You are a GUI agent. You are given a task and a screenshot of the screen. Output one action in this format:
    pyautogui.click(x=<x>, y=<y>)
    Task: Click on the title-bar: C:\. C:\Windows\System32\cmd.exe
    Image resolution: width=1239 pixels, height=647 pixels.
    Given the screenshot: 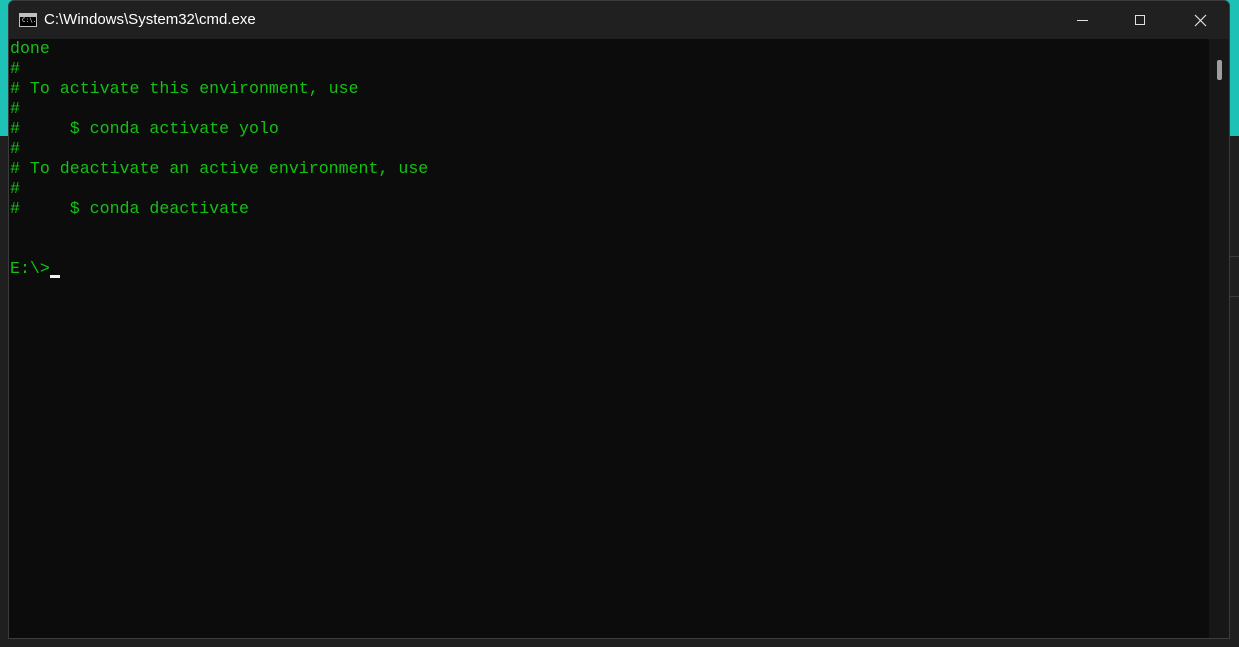 What is the action you would take?
    pyautogui.click(x=619, y=20)
    